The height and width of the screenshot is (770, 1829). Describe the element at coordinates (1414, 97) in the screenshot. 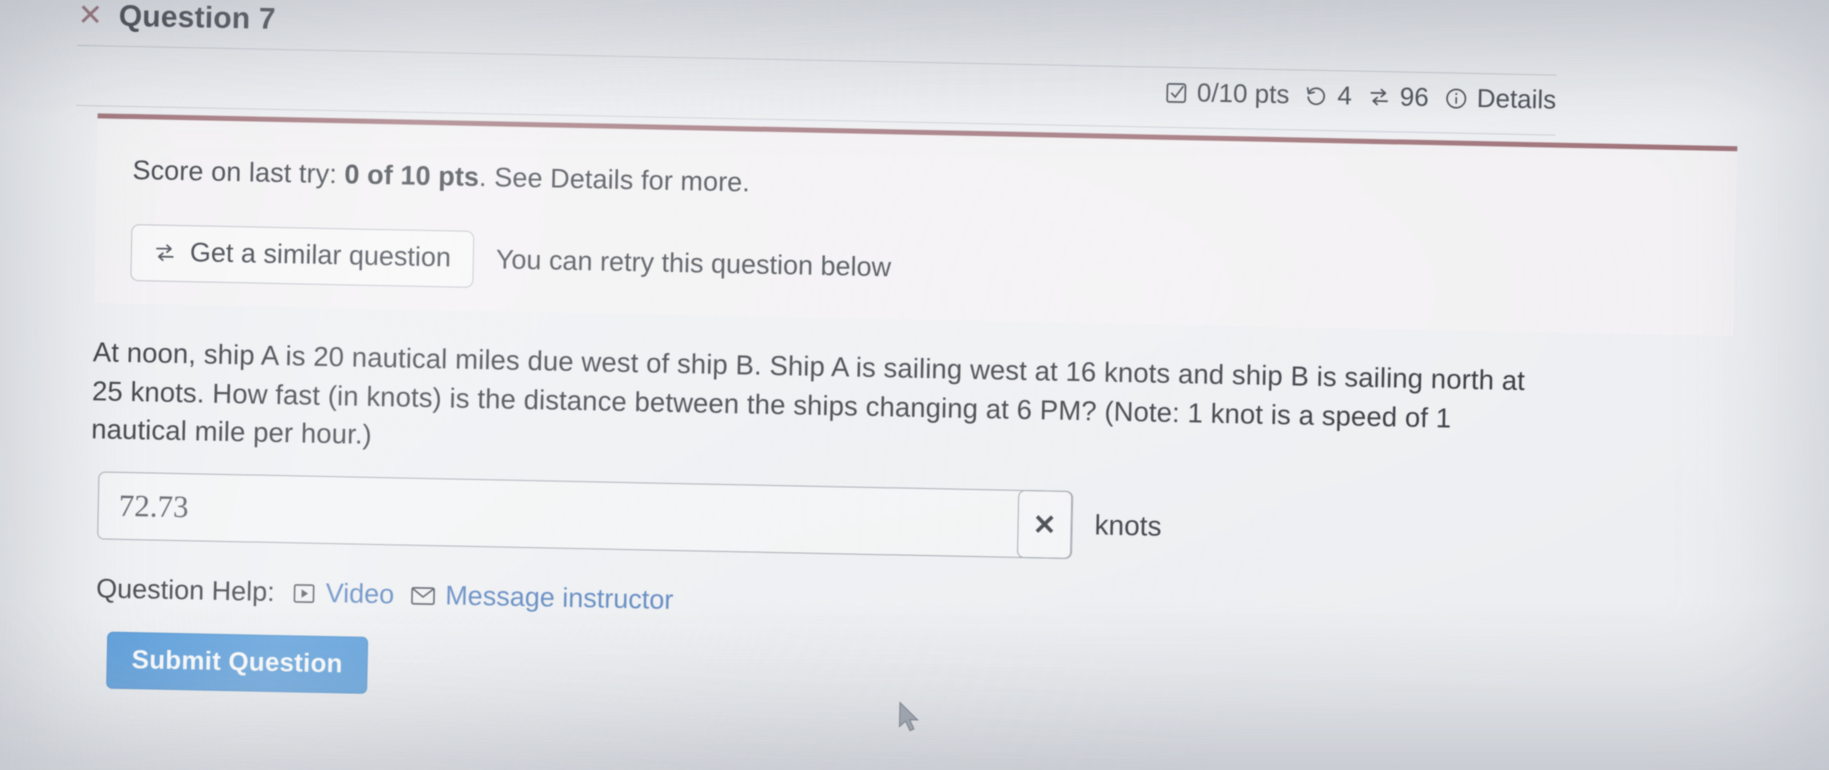

I see `versions-value: 96` at that location.